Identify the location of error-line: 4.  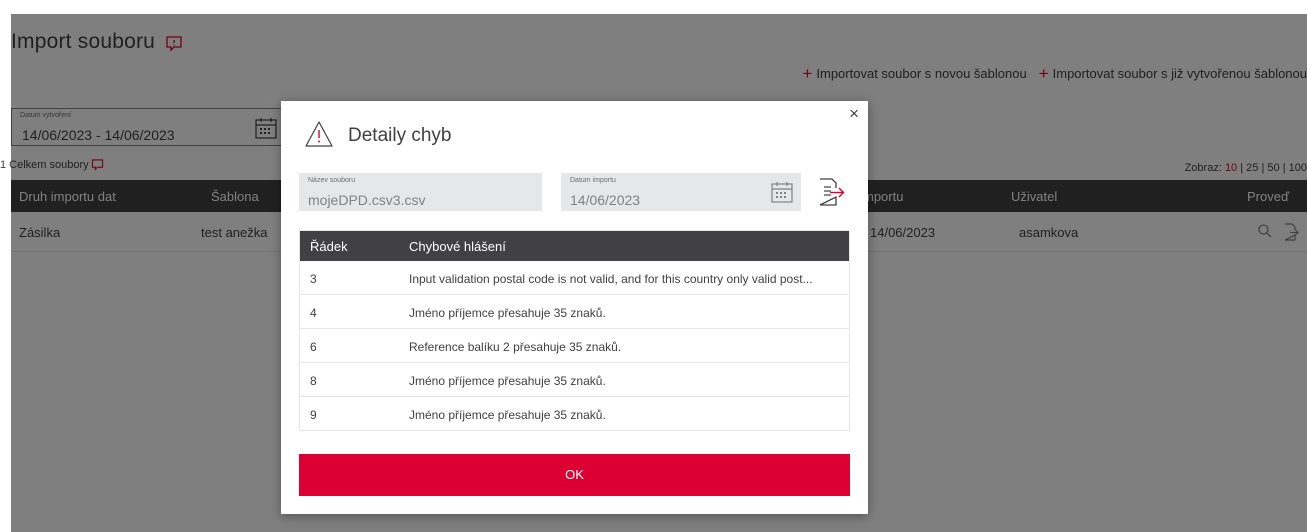
(313, 313).